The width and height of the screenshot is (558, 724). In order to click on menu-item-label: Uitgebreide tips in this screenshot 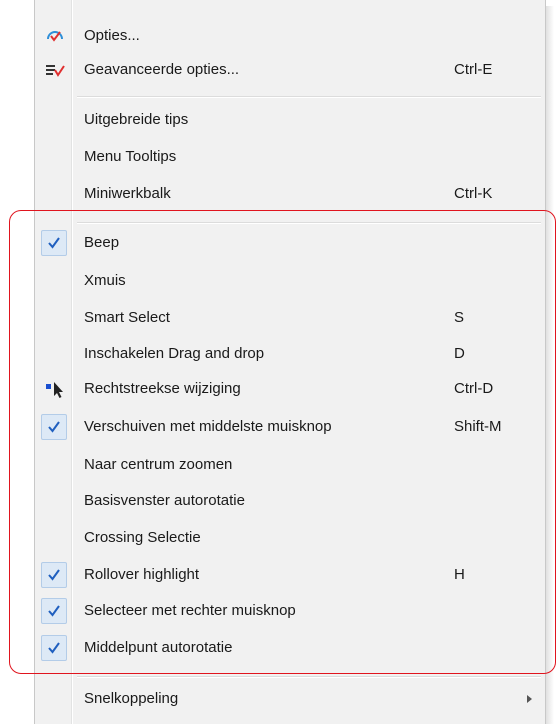, I will do `click(136, 119)`.